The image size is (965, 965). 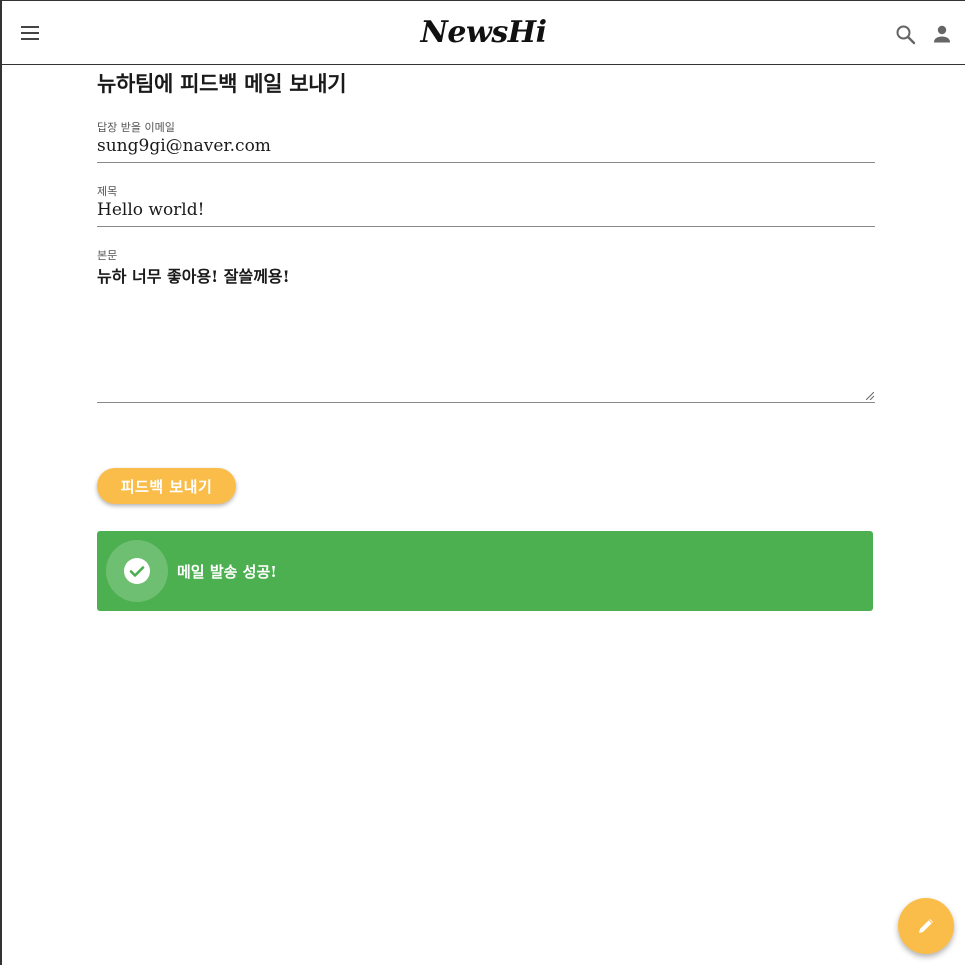 I want to click on resize-handle-icon, so click(x=870, y=396).